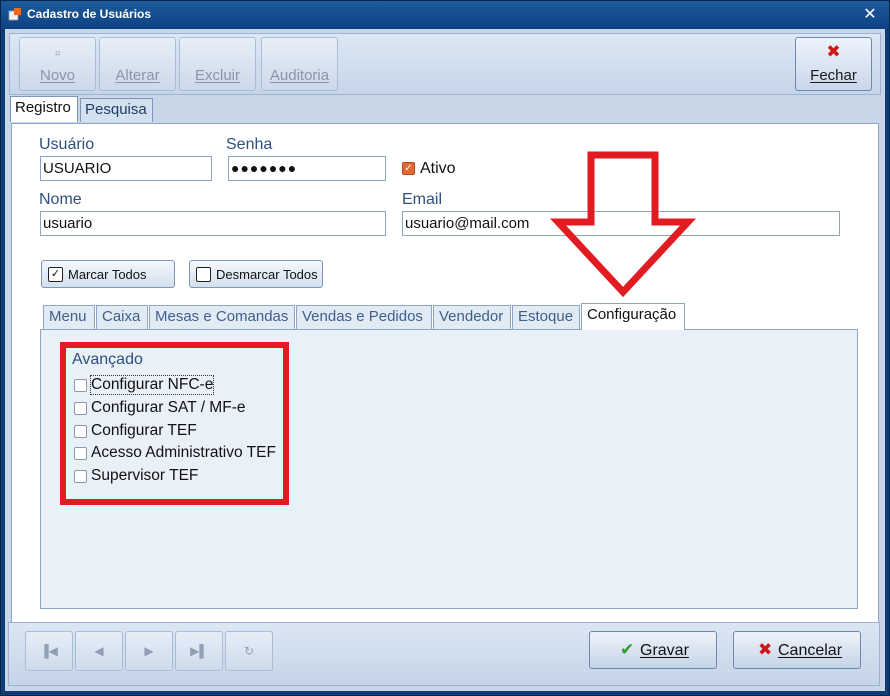  I want to click on checked-box-icon: ✓, so click(55, 274).